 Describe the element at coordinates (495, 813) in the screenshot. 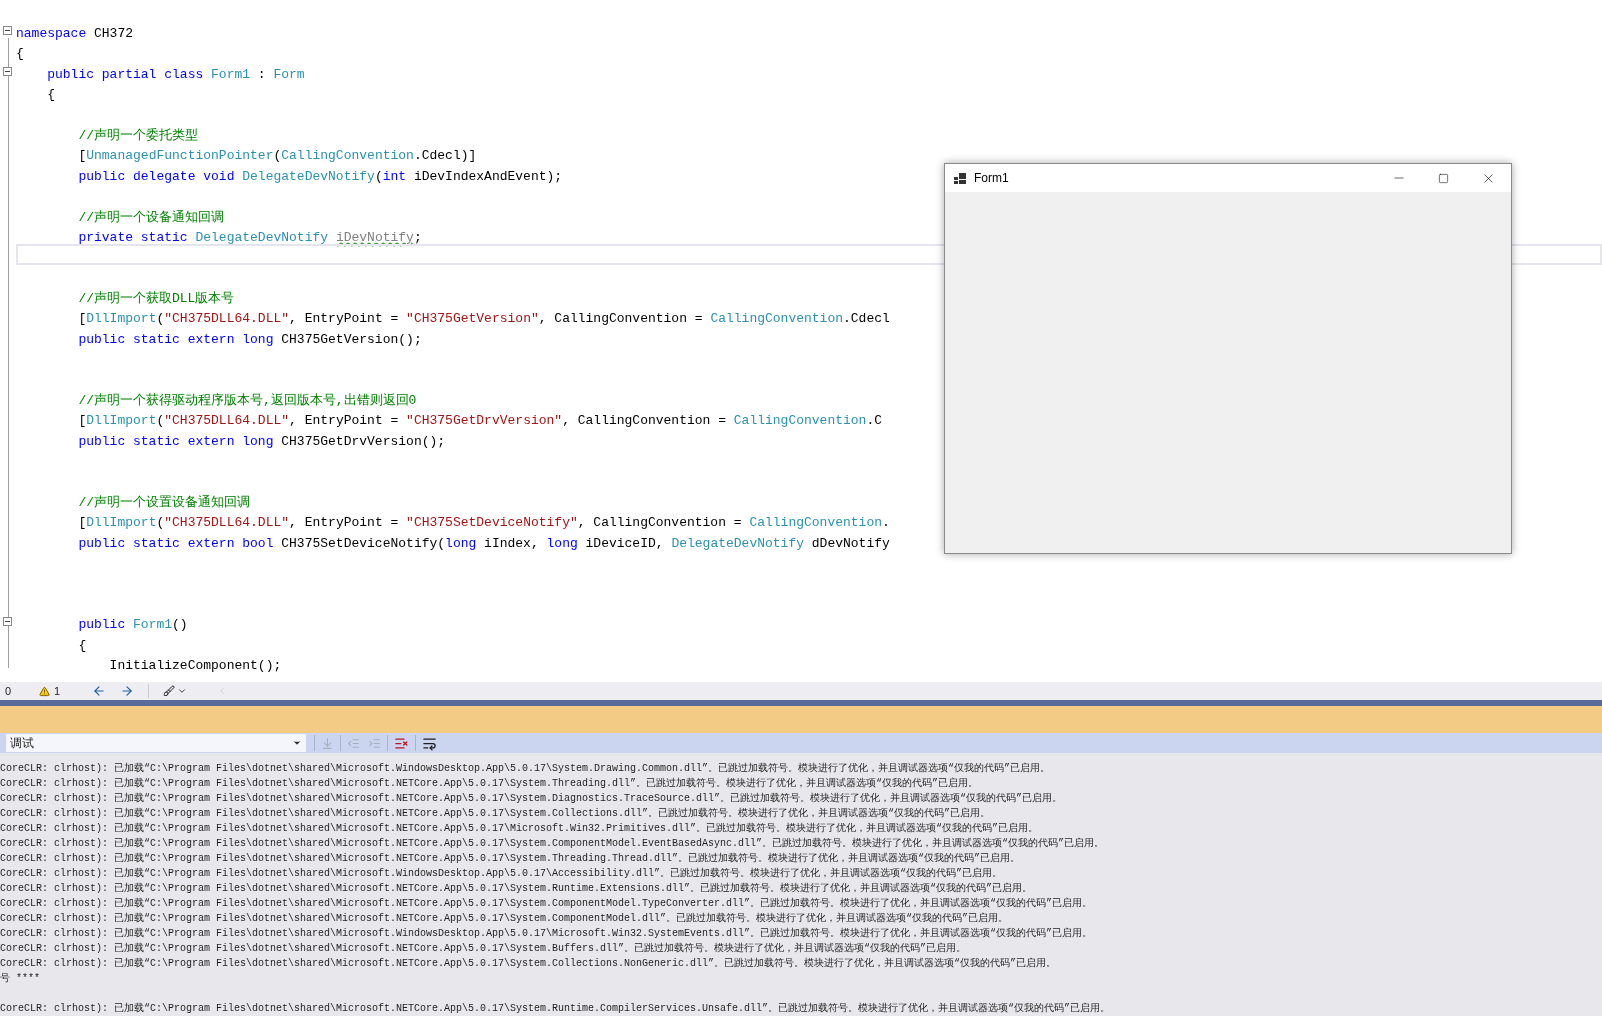

I see `output-line: CoreCLR: clrhost): 已加载“C:\Program Files\dotnet\shared\Microsoft.NETCore.App\5.0.17\System.Collections.dll”。已跳过加载符号。模块进行了优化，并且调试器选项“仅我的代码”已启用。` at that location.